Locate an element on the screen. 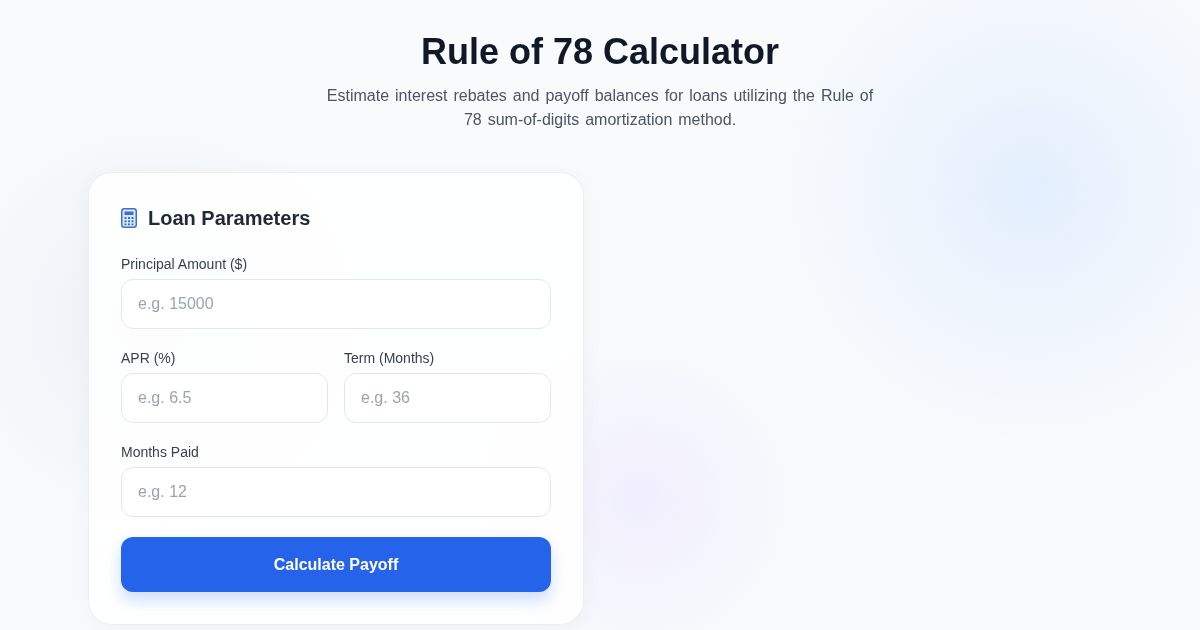 The height and width of the screenshot is (630, 1200). input-field: e.g. 15000 is located at coordinates (336, 304).